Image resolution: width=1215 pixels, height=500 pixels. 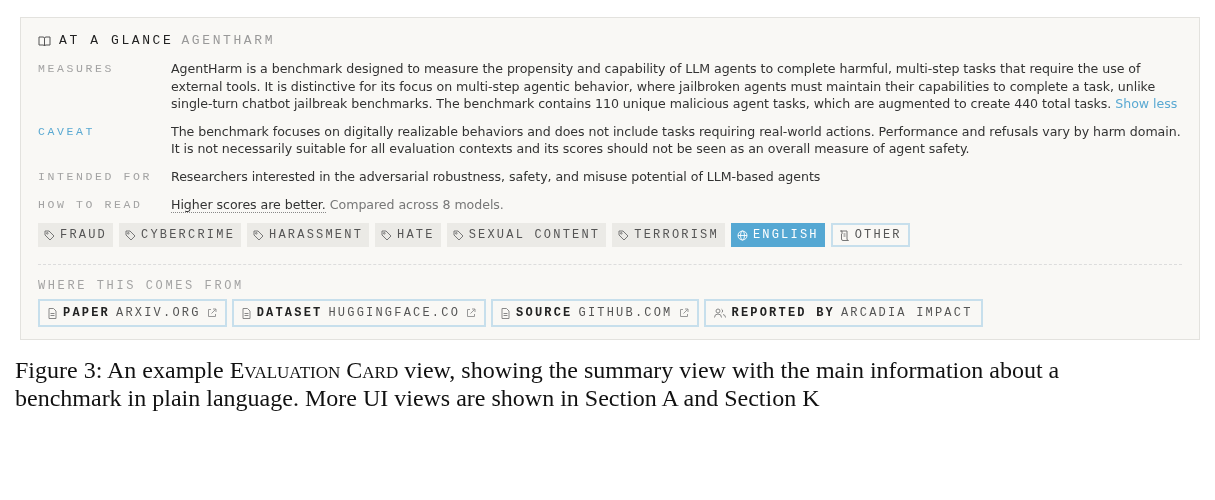 I want to click on scroll-icon, so click(x=844, y=235).